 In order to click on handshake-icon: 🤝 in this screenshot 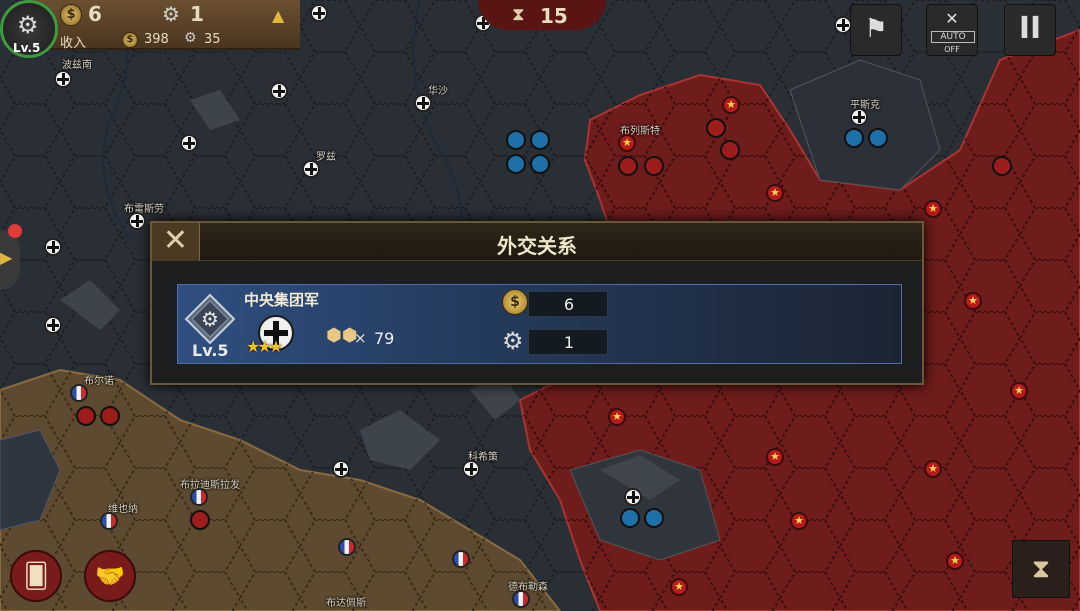, I will do `click(110, 576)`.